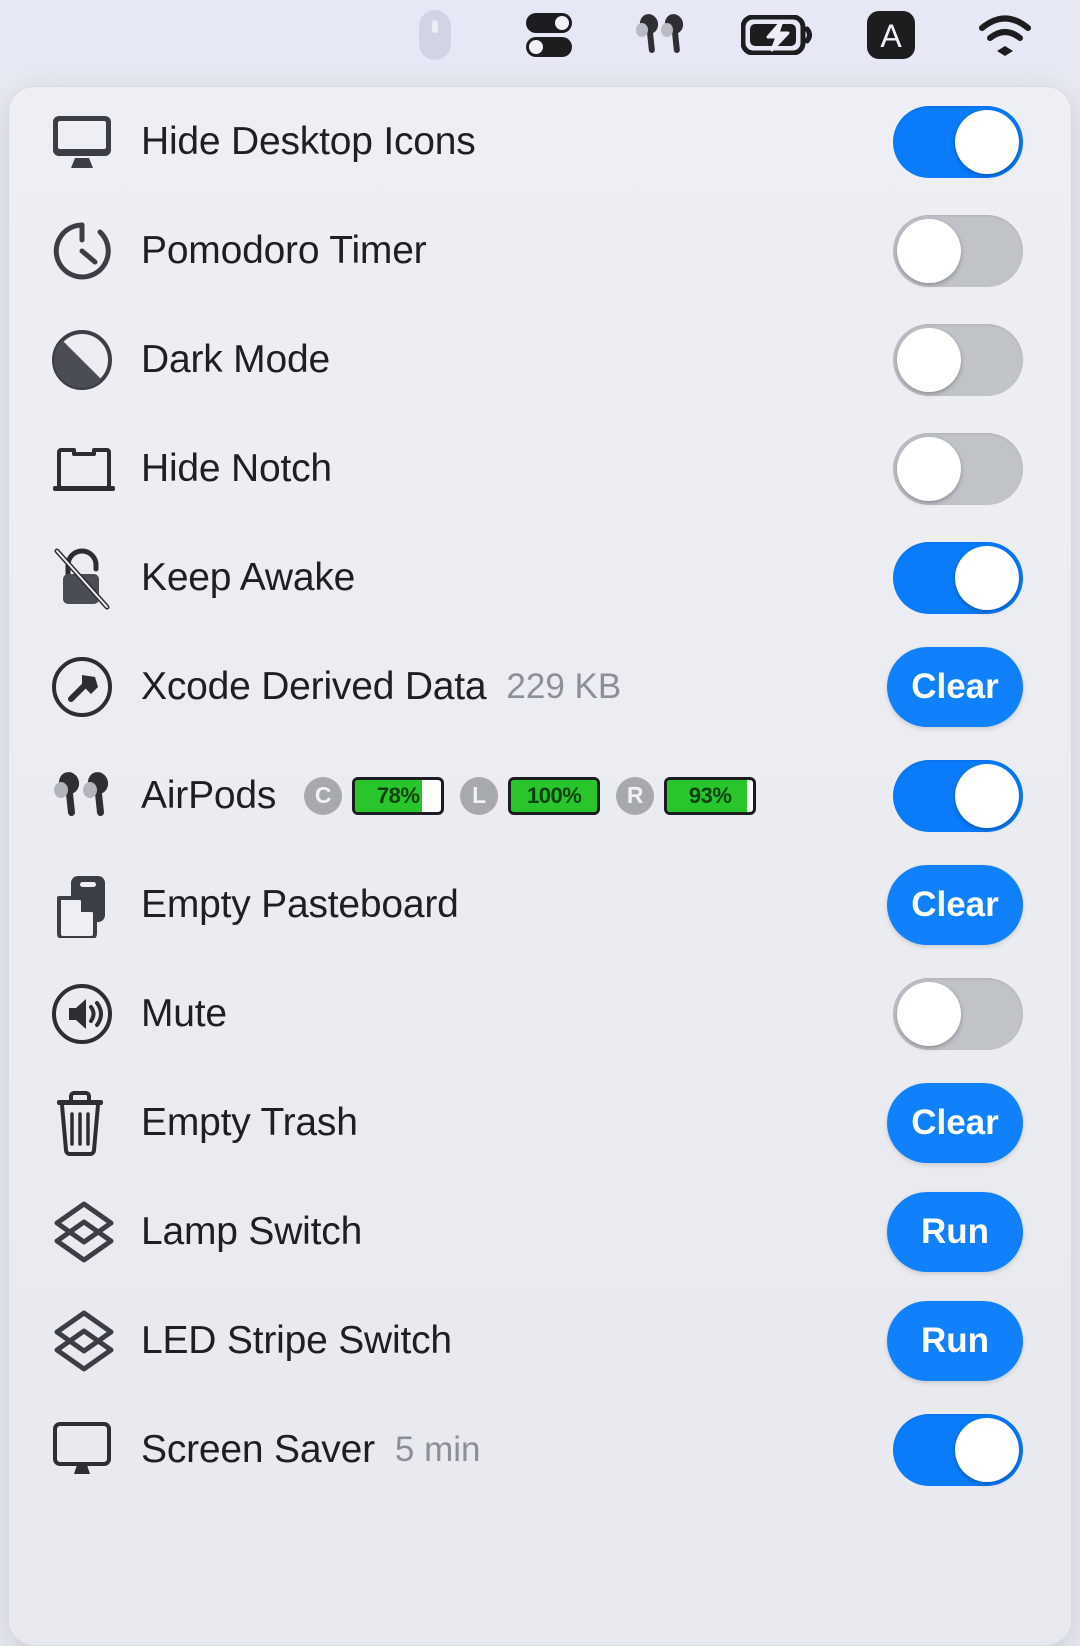 Image resolution: width=1080 pixels, height=1646 pixels. I want to click on menubar-item-airpods, so click(663, 35).